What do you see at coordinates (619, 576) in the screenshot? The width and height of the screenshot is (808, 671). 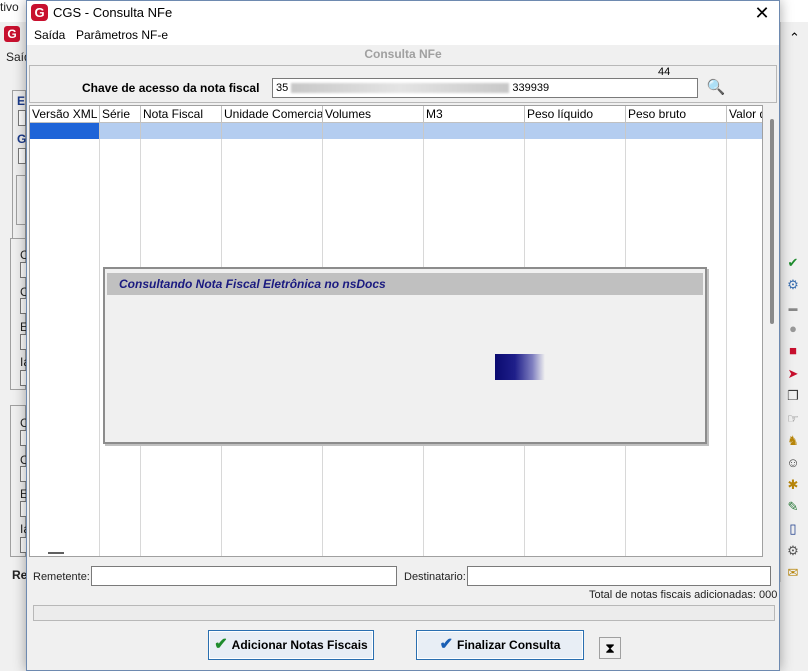 I see `recipient-field` at bounding box center [619, 576].